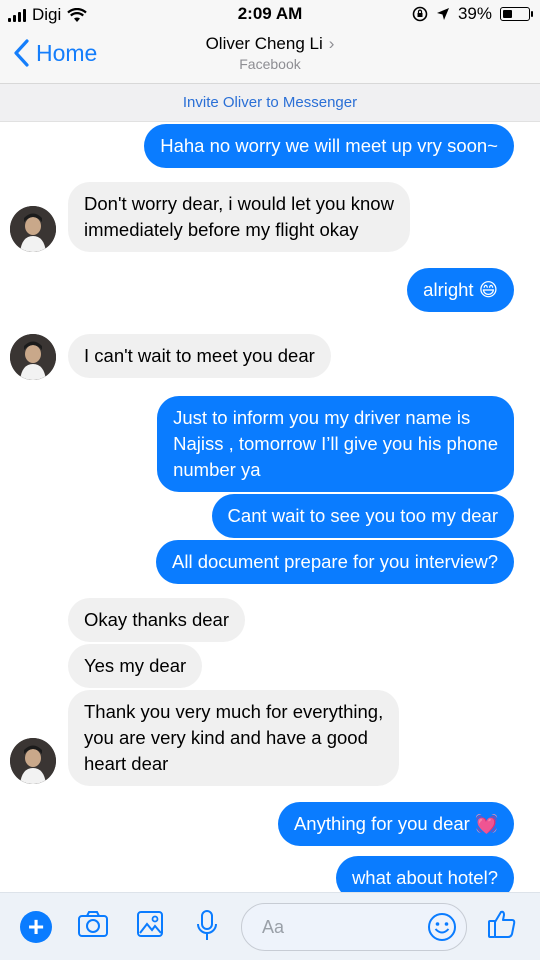  I want to click on message-text: Okay thanks dear, so click(156, 619).